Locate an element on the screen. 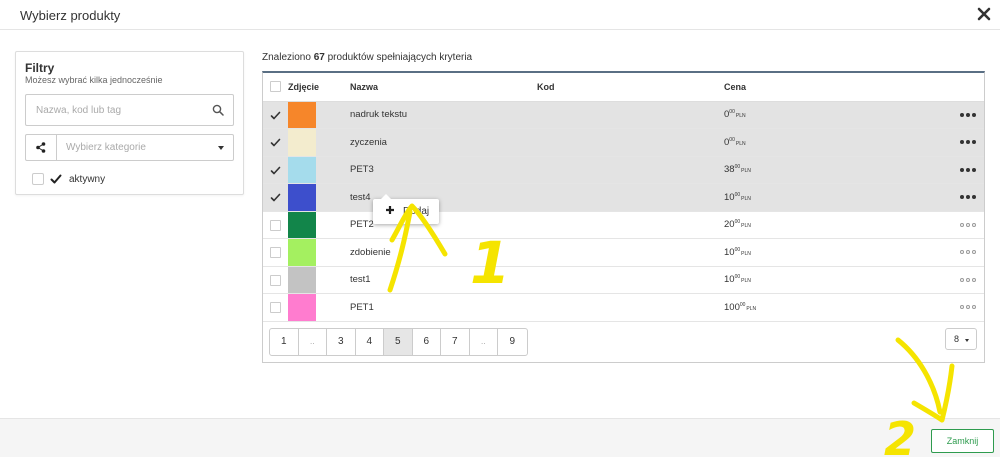 The height and width of the screenshot is (457, 1000). price-int: 10 is located at coordinates (729, 280).